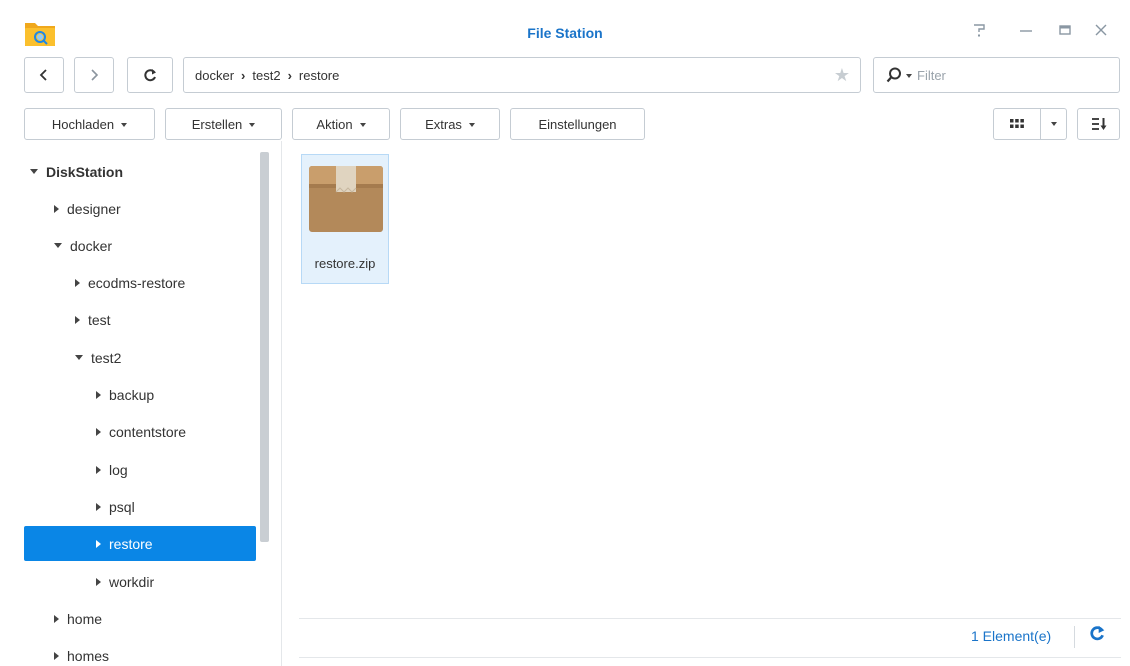 This screenshot has width=1130, height=666. What do you see at coordinates (443, 124) in the screenshot?
I see `extras-button-label: Extras` at bounding box center [443, 124].